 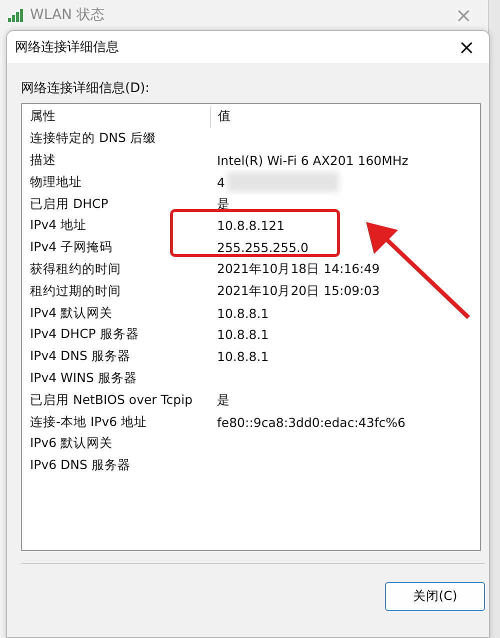 I want to click on value-cell: 4, so click(x=221, y=182).